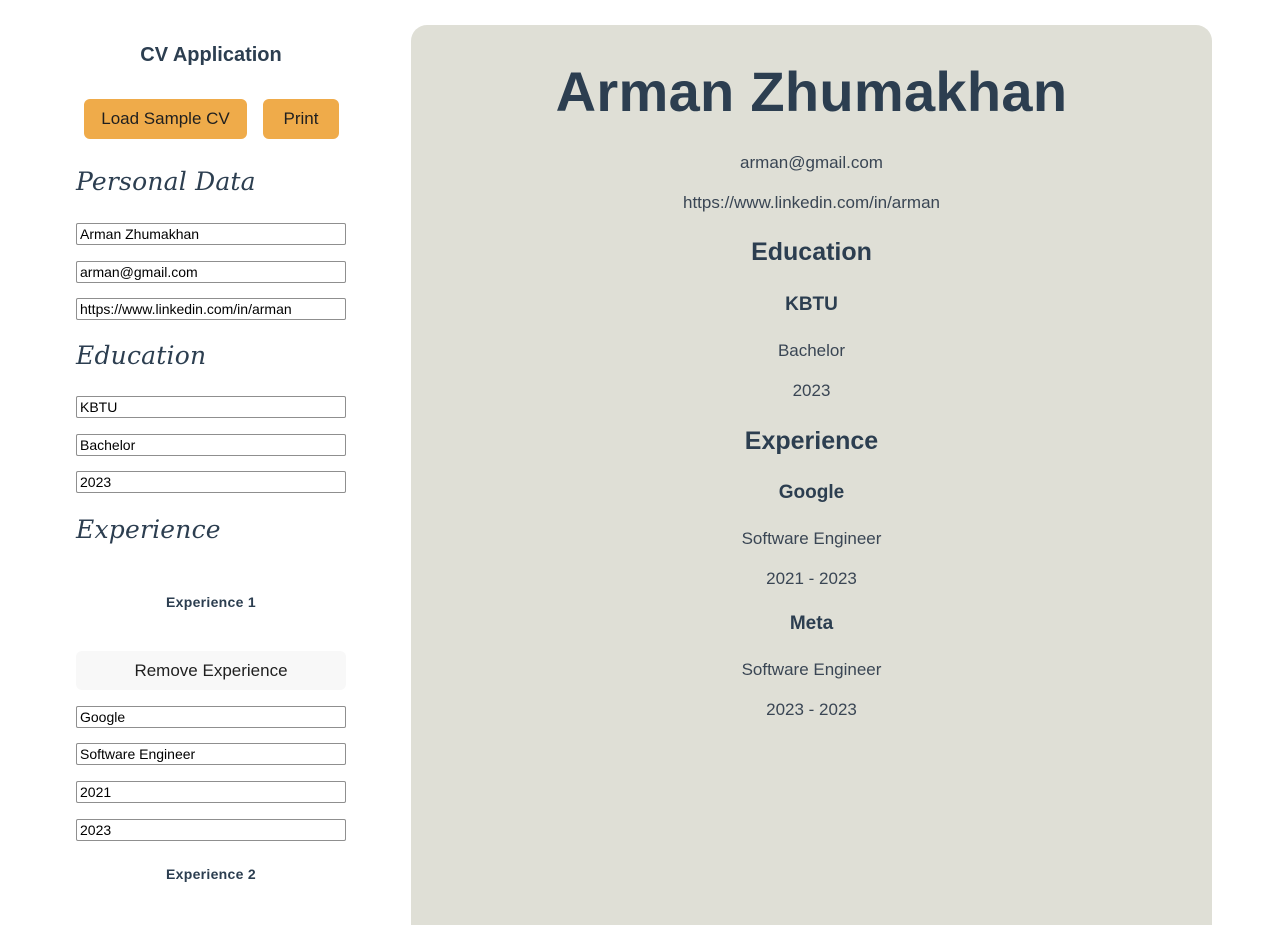  What do you see at coordinates (211, 754) in the screenshot?
I see `position-input` at bounding box center [211, 754].